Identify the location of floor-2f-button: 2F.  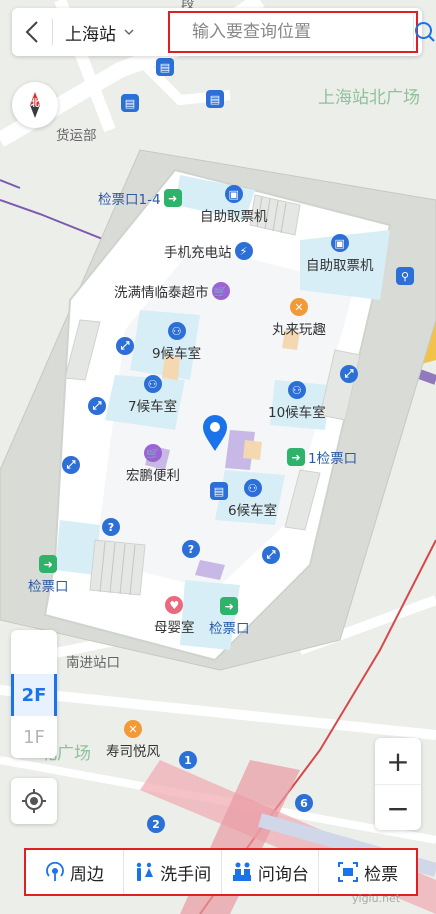
(34, 695).